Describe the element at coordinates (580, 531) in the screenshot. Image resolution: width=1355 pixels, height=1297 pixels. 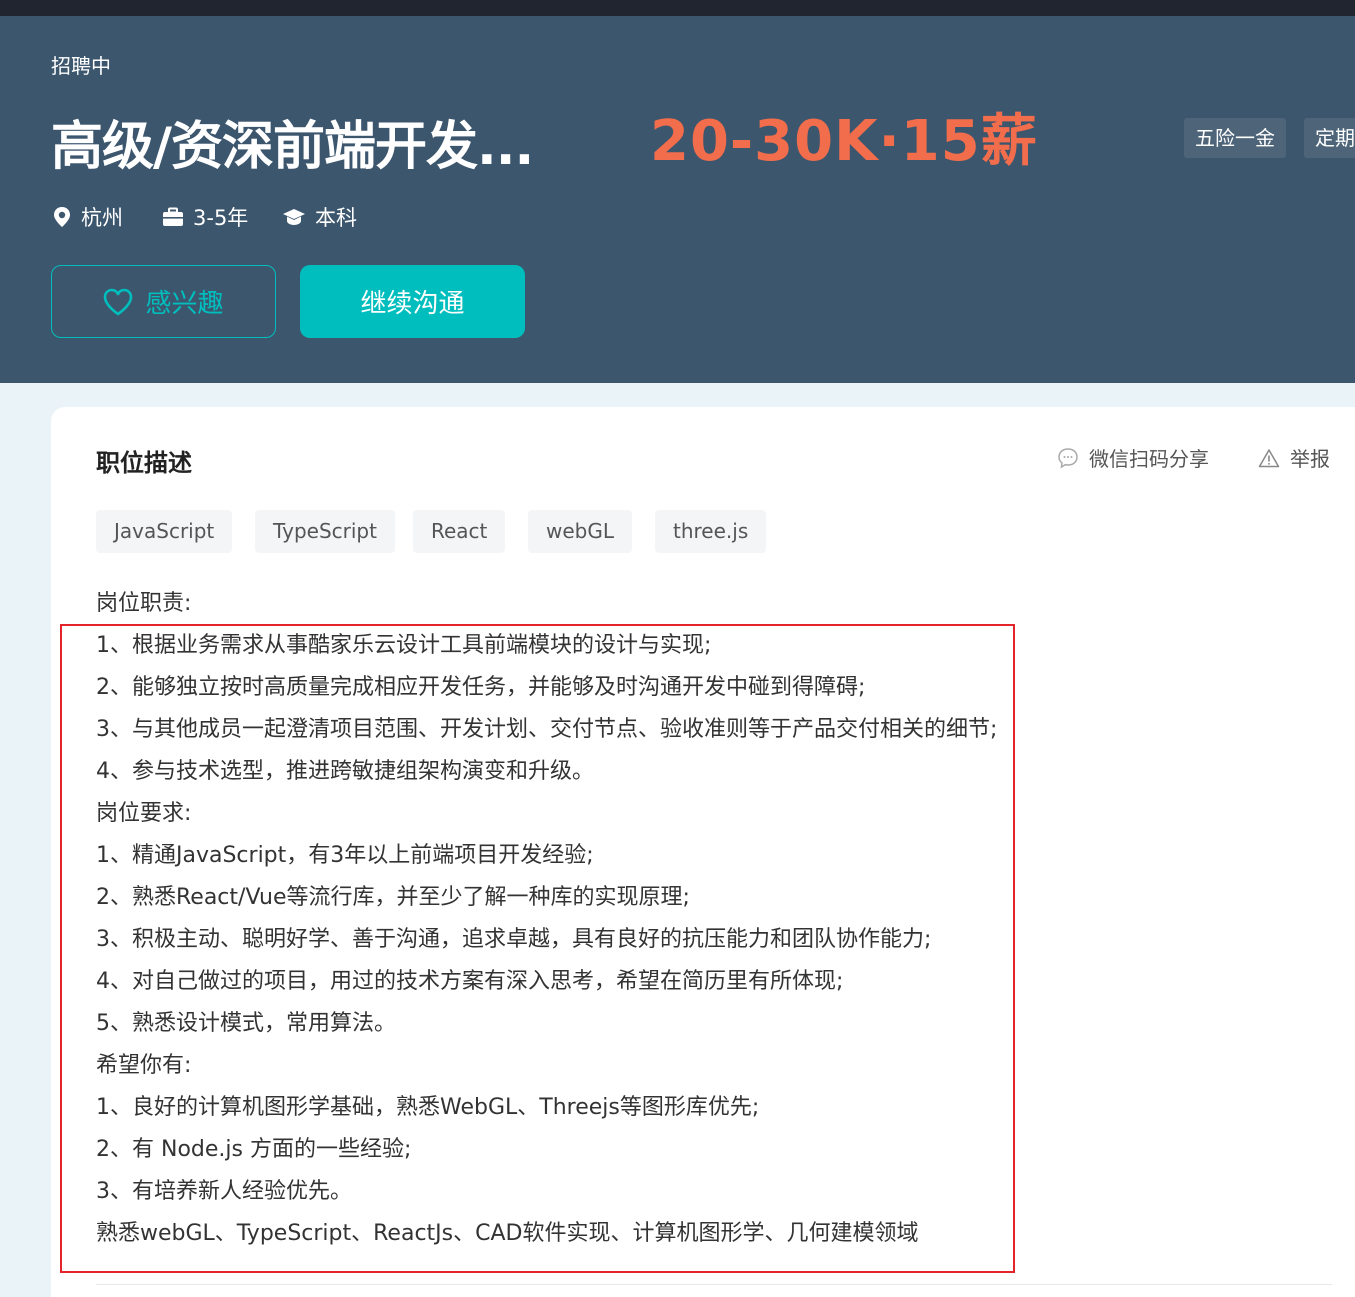
I see `skill-tag: webGL` at that location.